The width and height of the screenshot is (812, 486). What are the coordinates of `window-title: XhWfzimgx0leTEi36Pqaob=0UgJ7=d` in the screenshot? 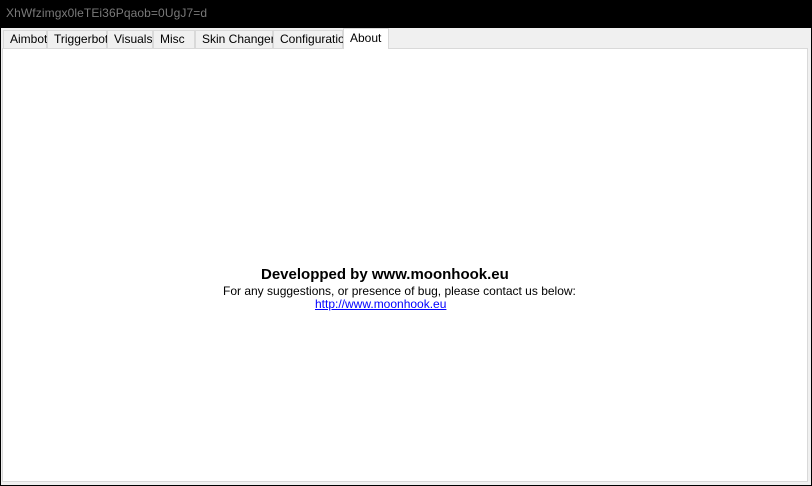 It's located at (107, 13).